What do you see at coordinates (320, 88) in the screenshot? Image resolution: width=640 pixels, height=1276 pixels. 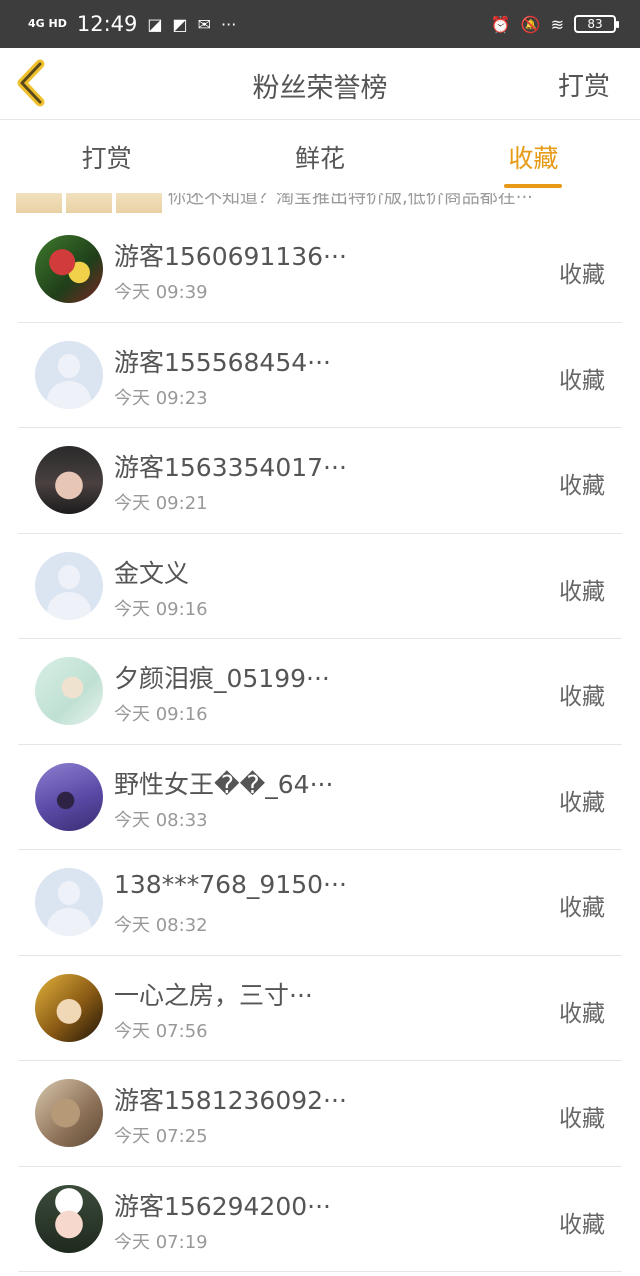 I see `page-title: 粉丝荣誉榜` at bounding box center [320, 88].